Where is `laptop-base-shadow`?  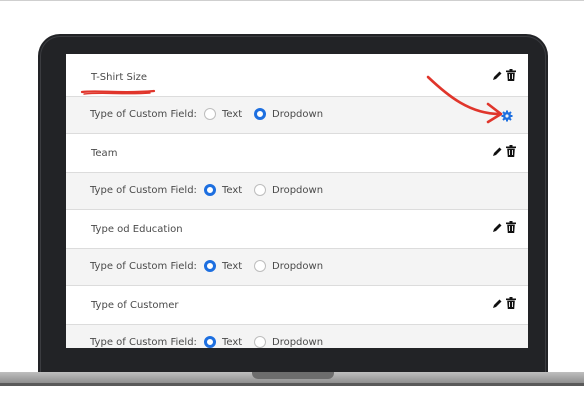
laptop-base-shadow is located at coordinates (292, 384).